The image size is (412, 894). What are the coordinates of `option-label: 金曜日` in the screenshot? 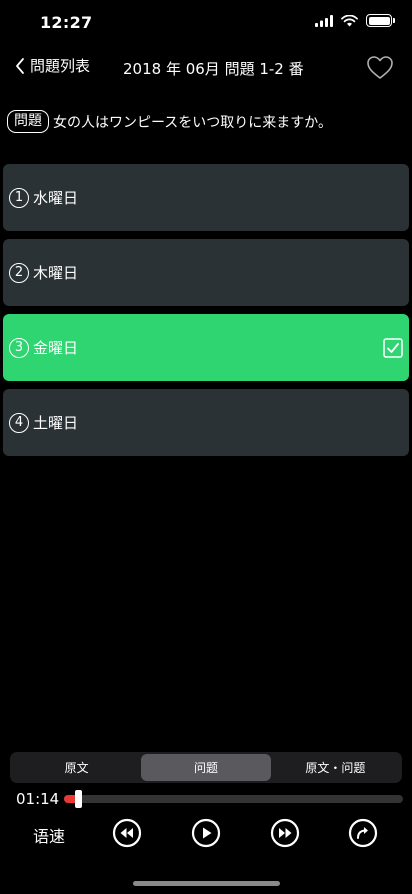 It's located at (56, 348).